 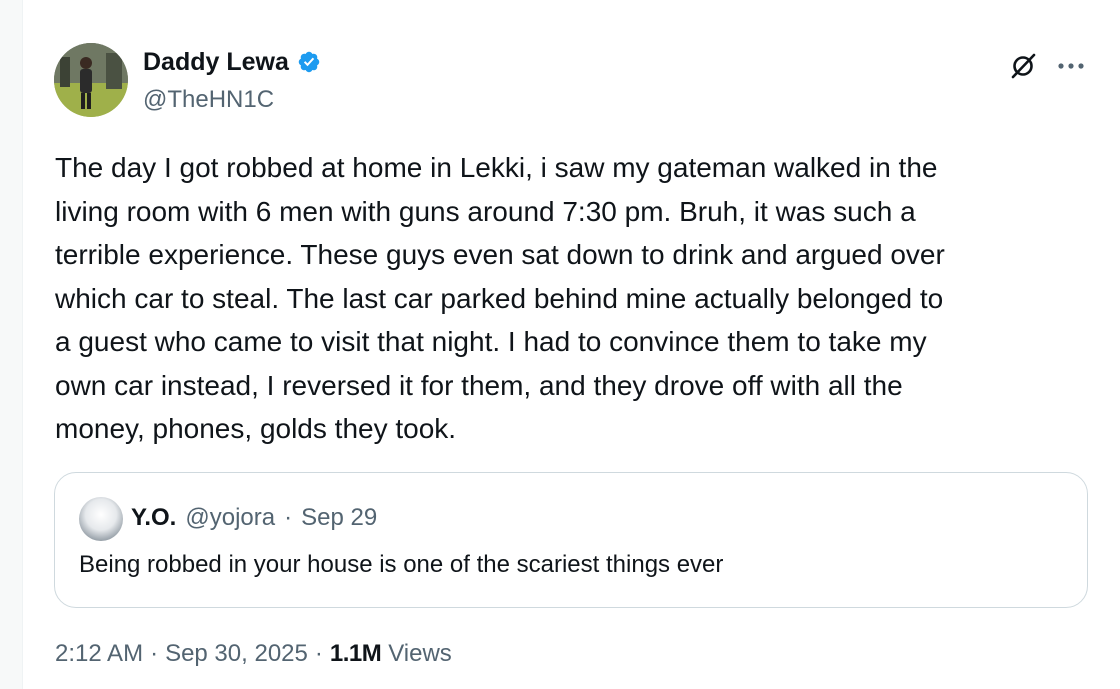 What do you see at coordinates (309, 62) in the screenshot?
I see `verified-badge-icon` at bounding box center [309, 62].